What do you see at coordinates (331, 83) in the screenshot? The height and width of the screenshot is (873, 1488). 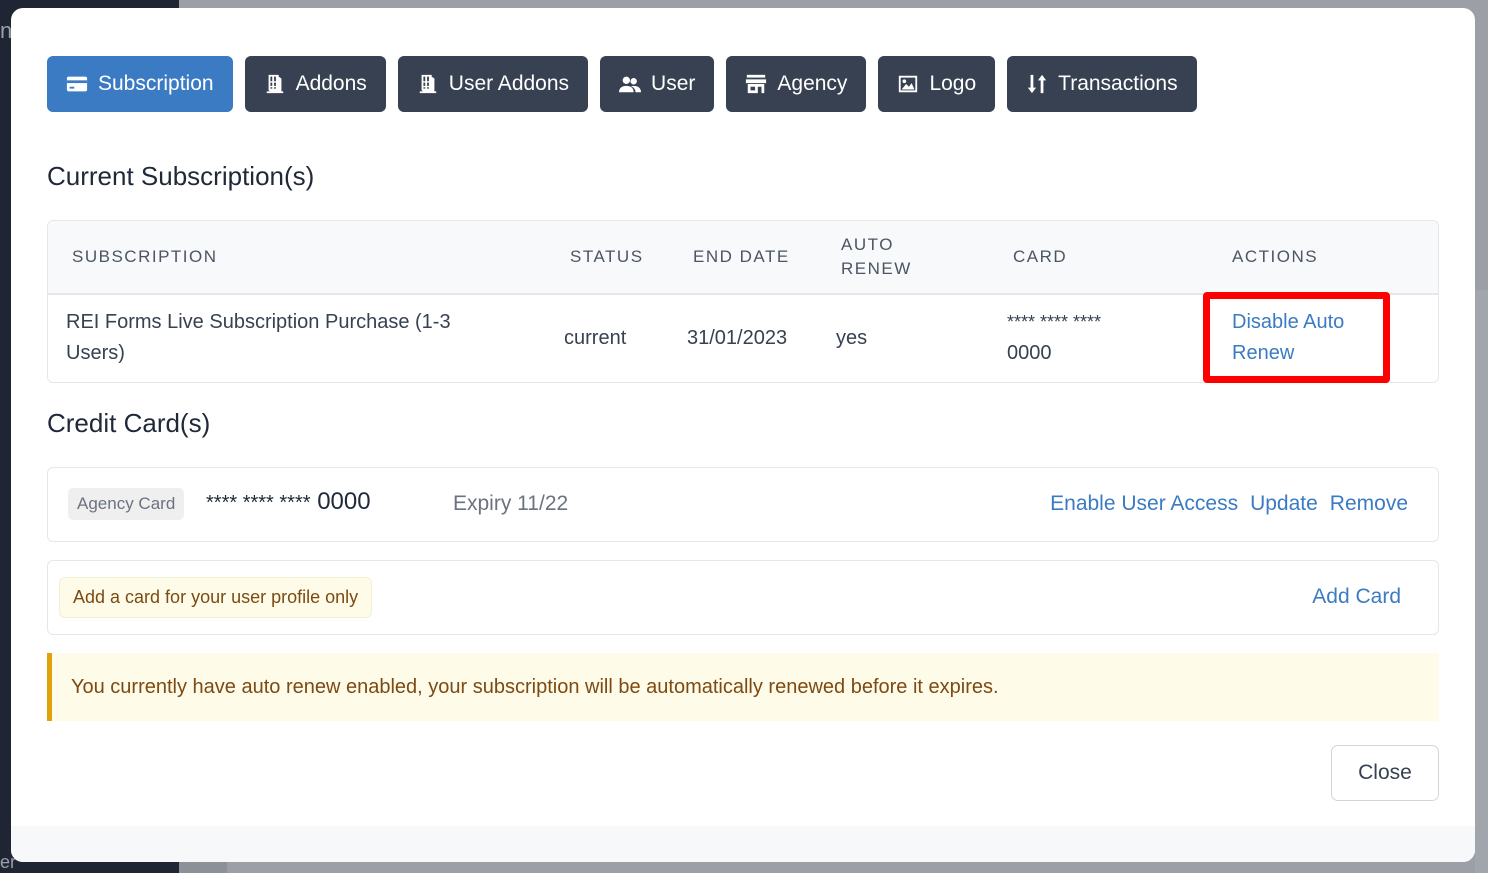 I see `tab-label: Addons` at bounding box center [331, 83].